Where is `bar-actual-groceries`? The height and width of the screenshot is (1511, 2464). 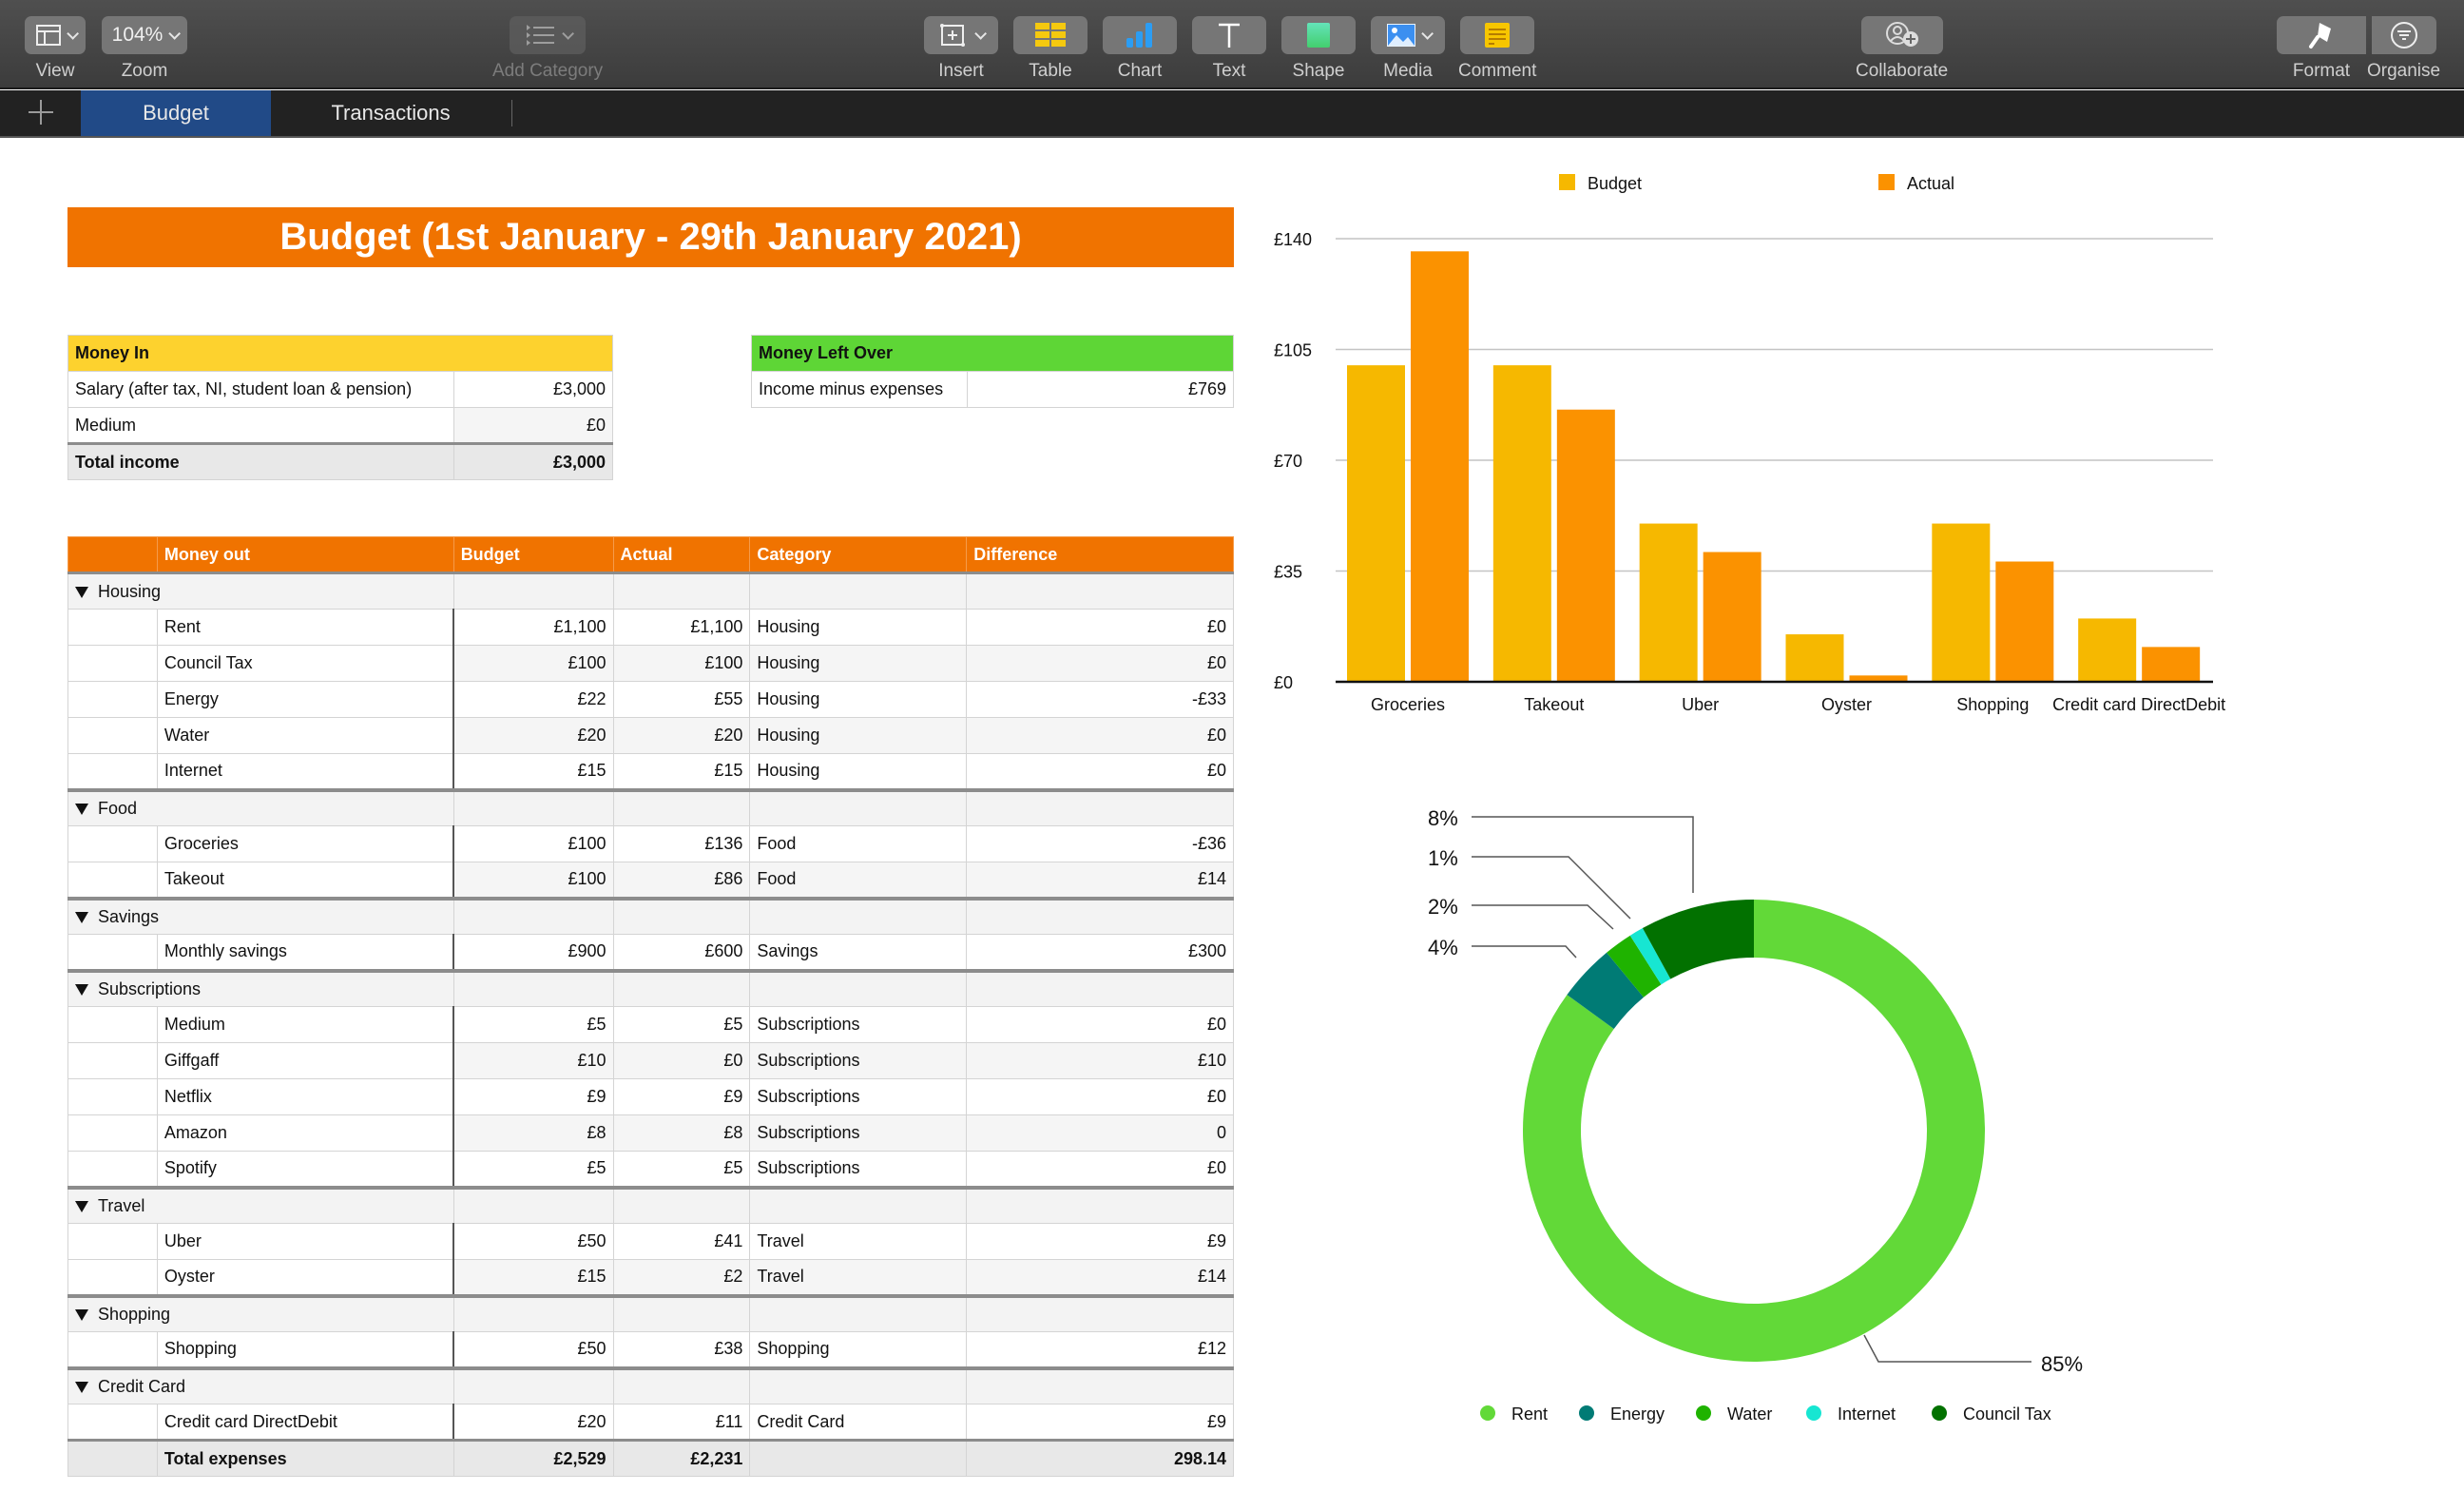
bar-actual-groceries is located at coordinates (1440, 466).